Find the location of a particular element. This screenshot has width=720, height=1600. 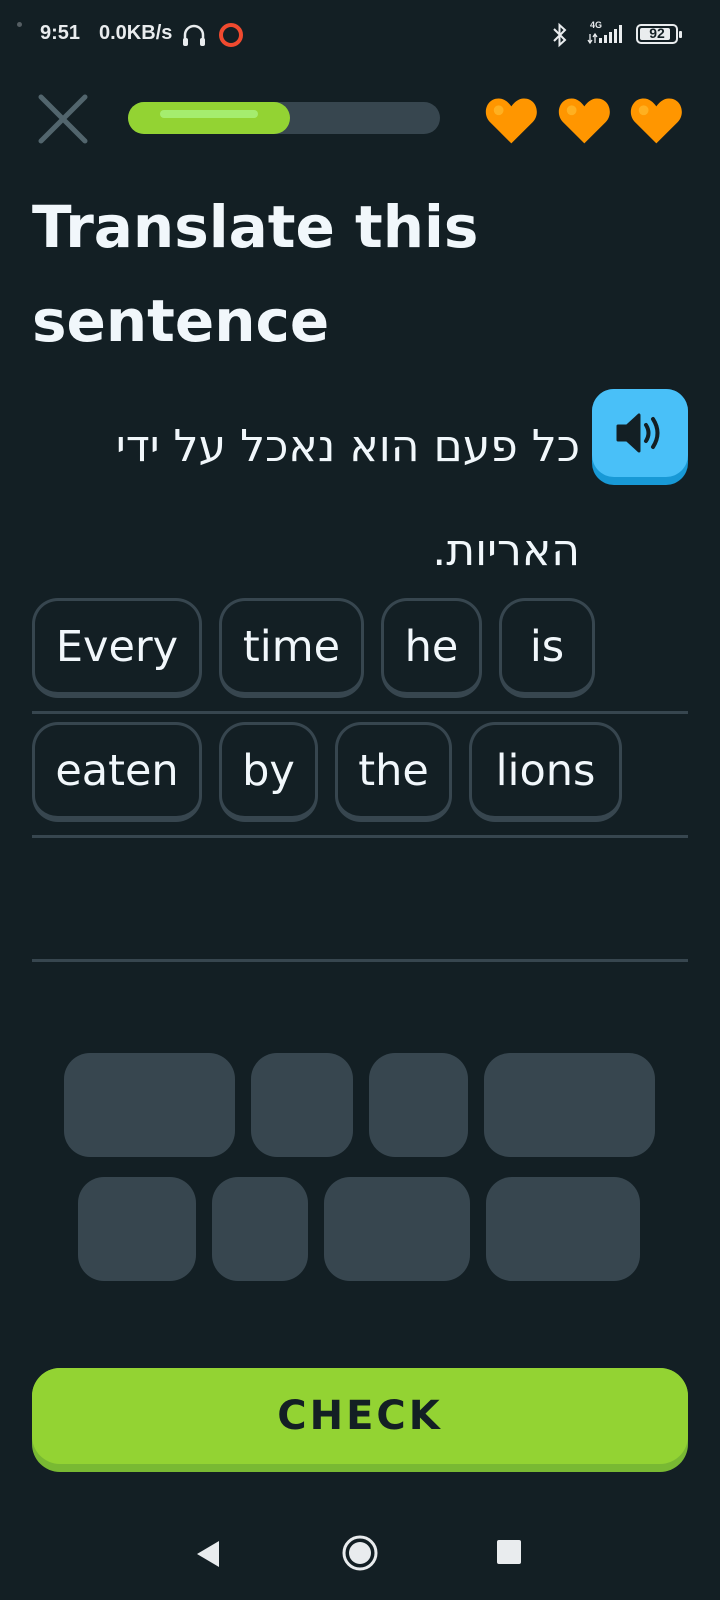

system-nav-bar is located at coordinates (360, 1554).